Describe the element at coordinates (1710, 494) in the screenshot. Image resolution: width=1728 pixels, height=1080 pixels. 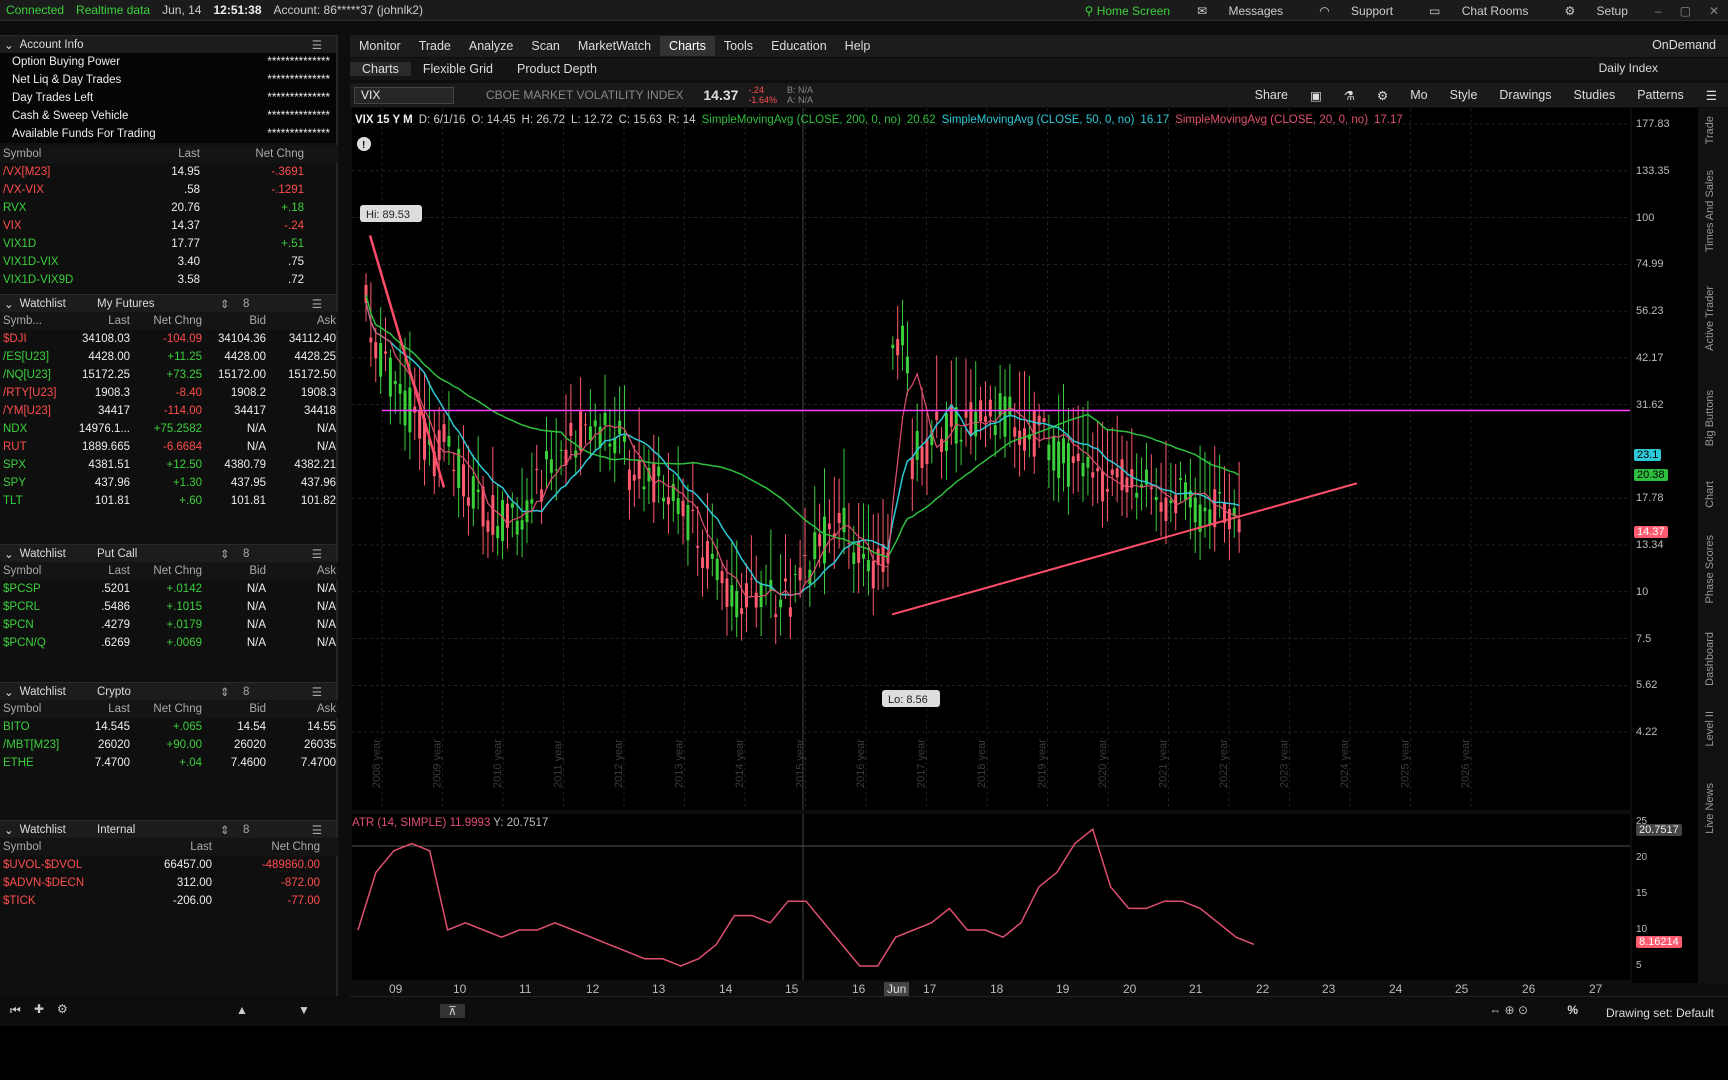
I see `side-tab-chart: Chart` at that location.